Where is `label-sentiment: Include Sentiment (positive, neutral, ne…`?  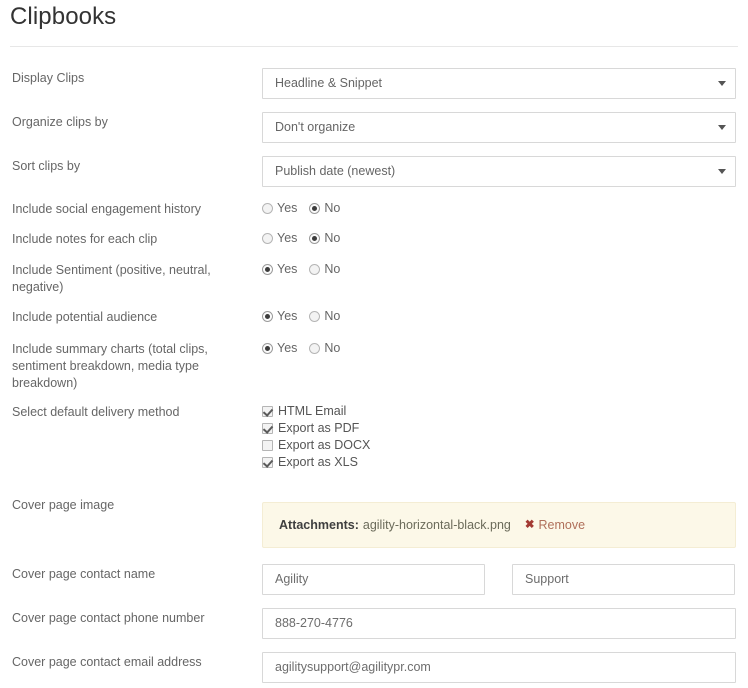
label-sentiment: Include Sentiment (positive, neutral, ne… is located at coordinates (111, 278).